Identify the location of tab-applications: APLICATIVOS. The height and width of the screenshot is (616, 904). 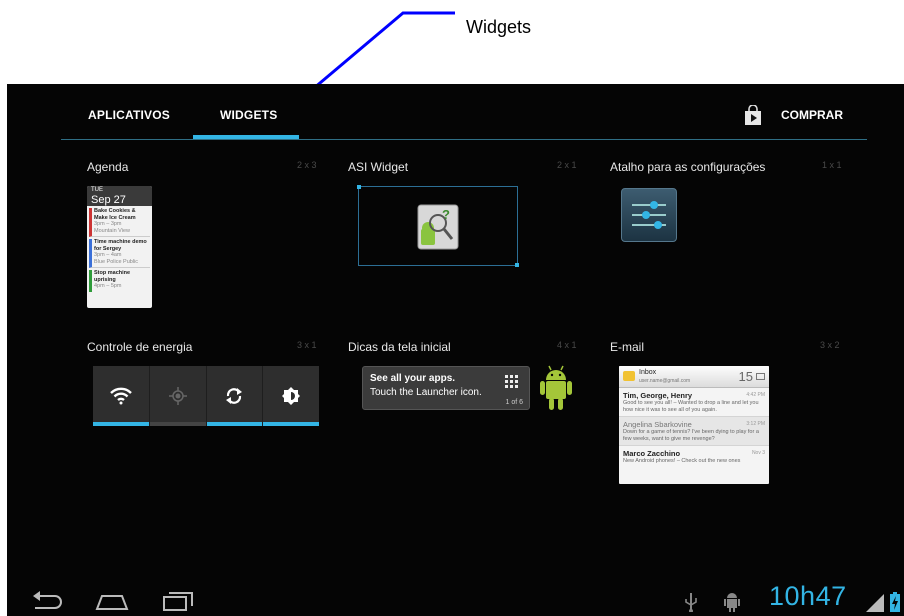
(129, 115).